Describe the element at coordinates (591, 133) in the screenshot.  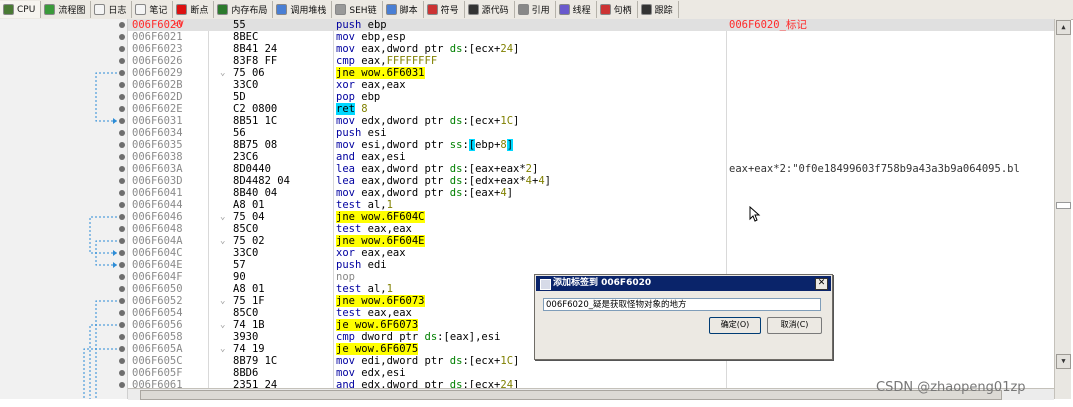
I see `disasm-row: 006F6034 56 push esi` at that location.